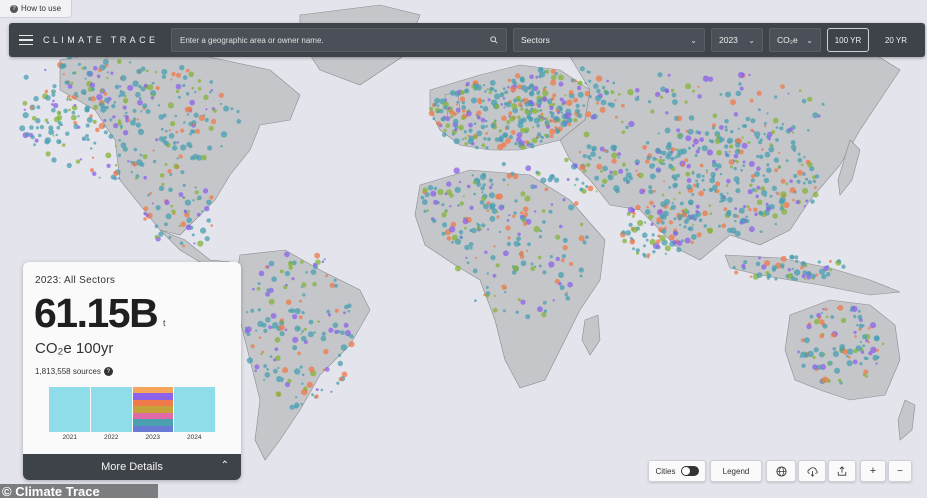 The image size is (927, 498). Describe the element at coordinates (104, 40) in the screenshot. I see `climate-trace-logo: CLIMATE TRACE` at that location.